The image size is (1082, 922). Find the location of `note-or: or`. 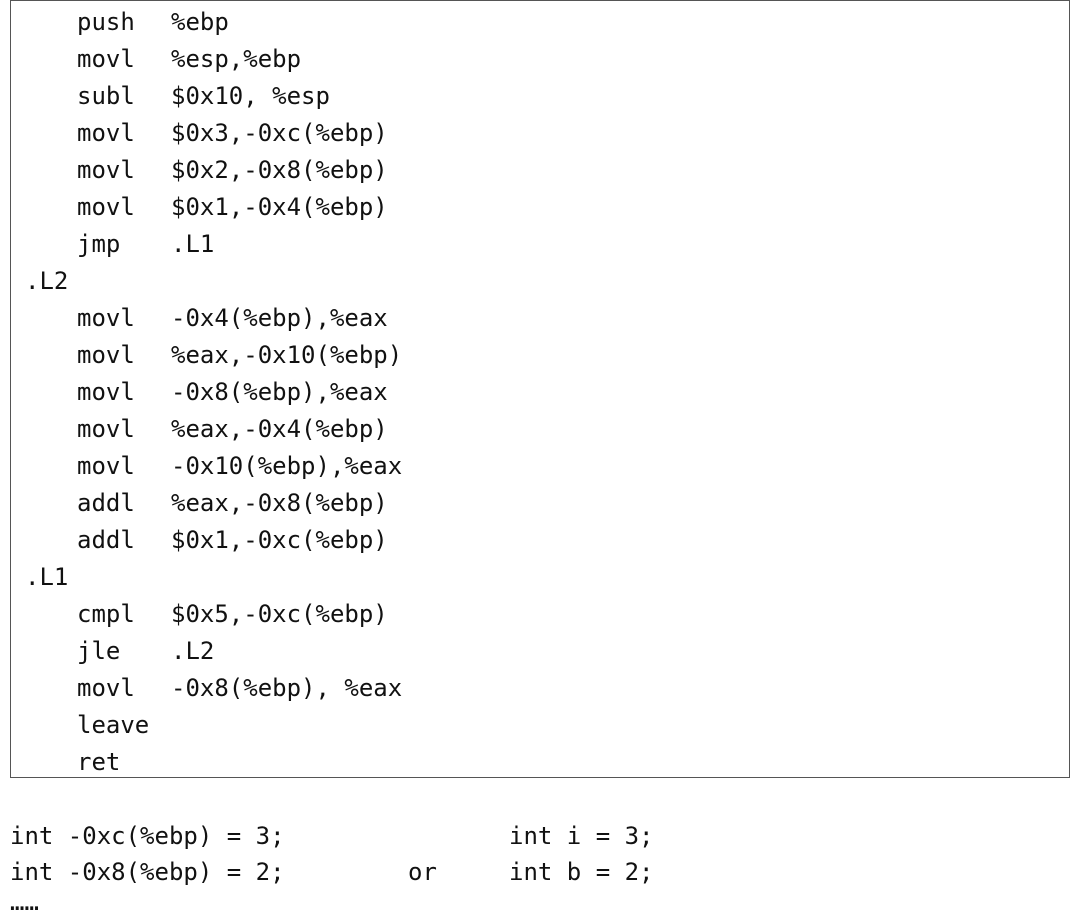

note-or: or is located at coordinates (422, 872).